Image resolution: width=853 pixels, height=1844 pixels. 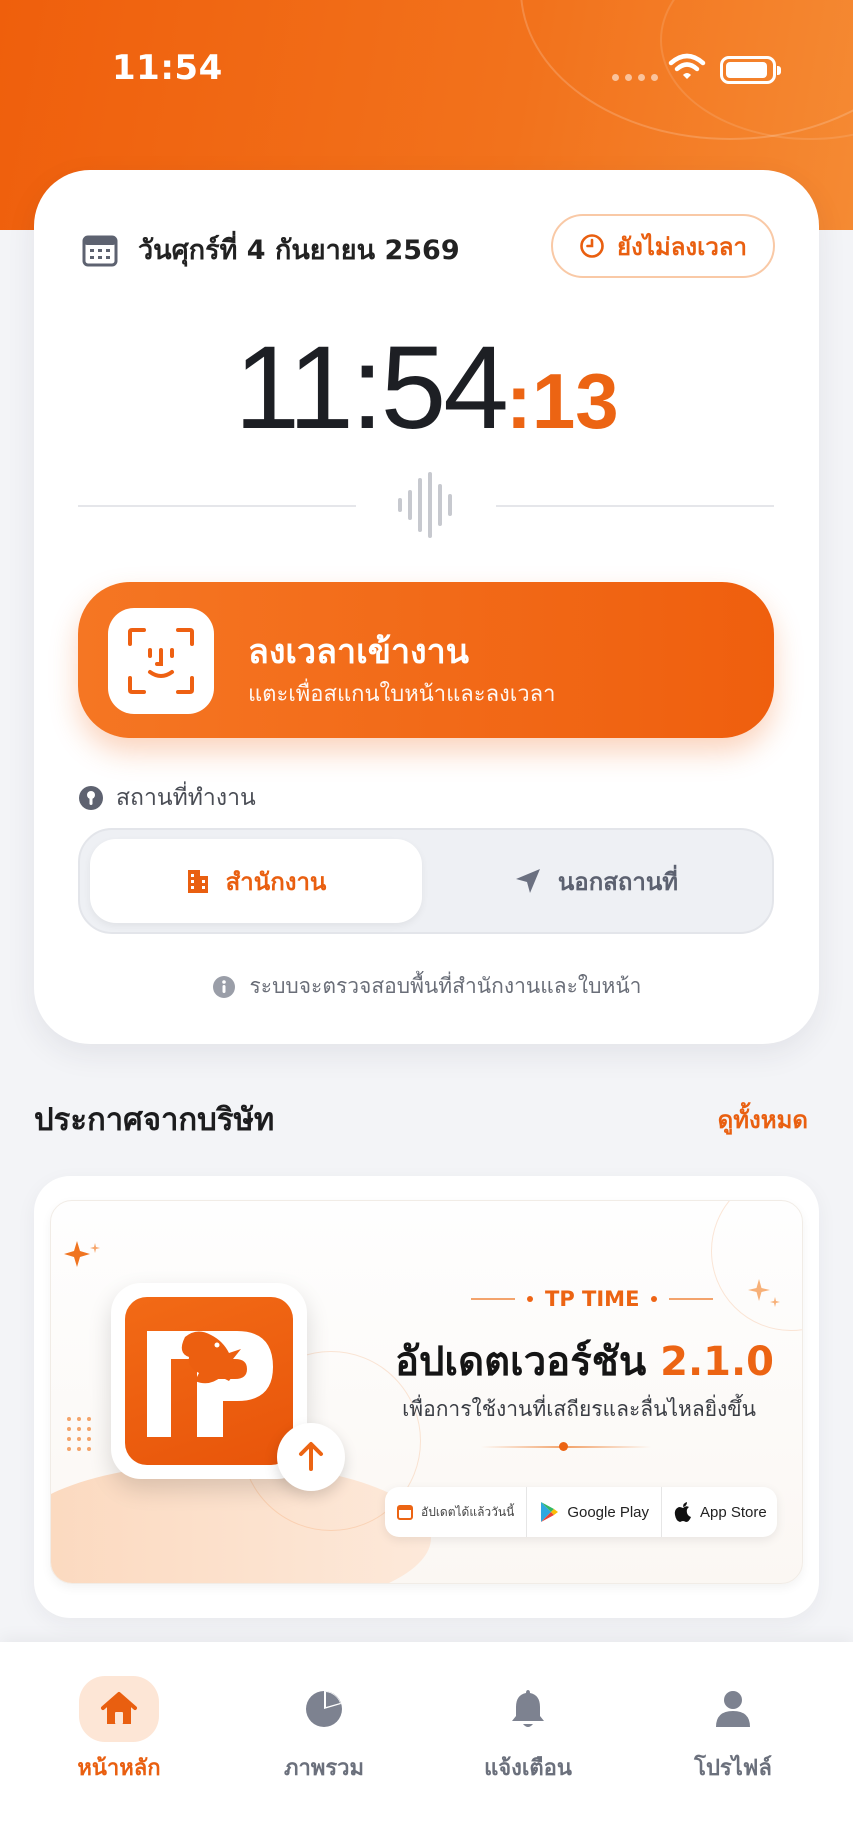 What do you see at coordinates (528, 1768) in the screenshot?
I see `tab-notifications-label: แจ้งเตือน` at bounding box center [528, 1768].